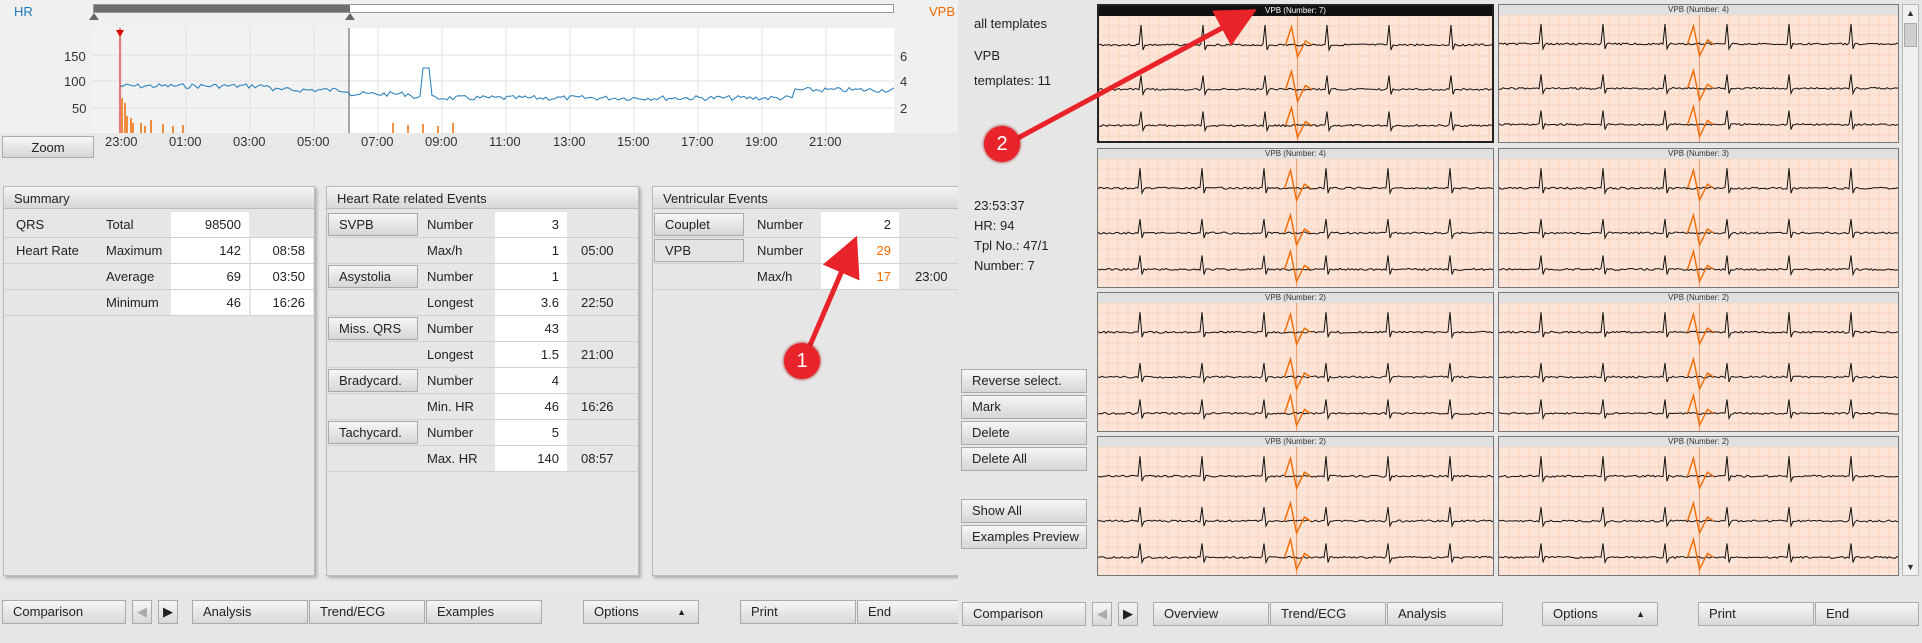  What do you see at coordinates (159, 225) in the screenshot?
I see `table-row: QRS Total 98500` at bounding box center [159, 225].